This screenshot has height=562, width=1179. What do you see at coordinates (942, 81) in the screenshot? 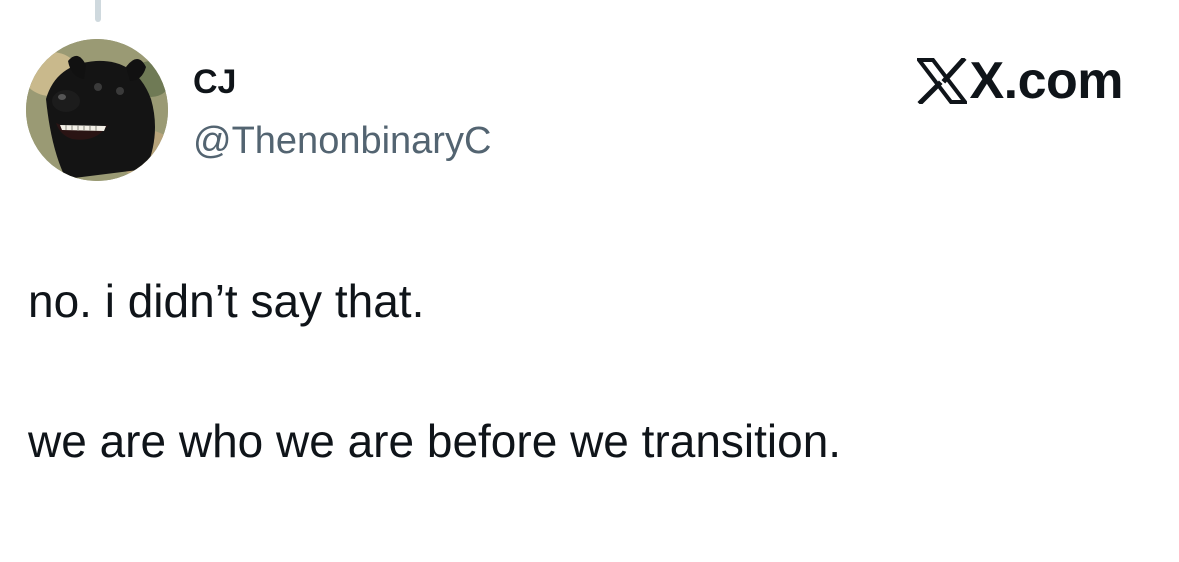
I see `x-logo-icon` at bounding box center [942, 81].